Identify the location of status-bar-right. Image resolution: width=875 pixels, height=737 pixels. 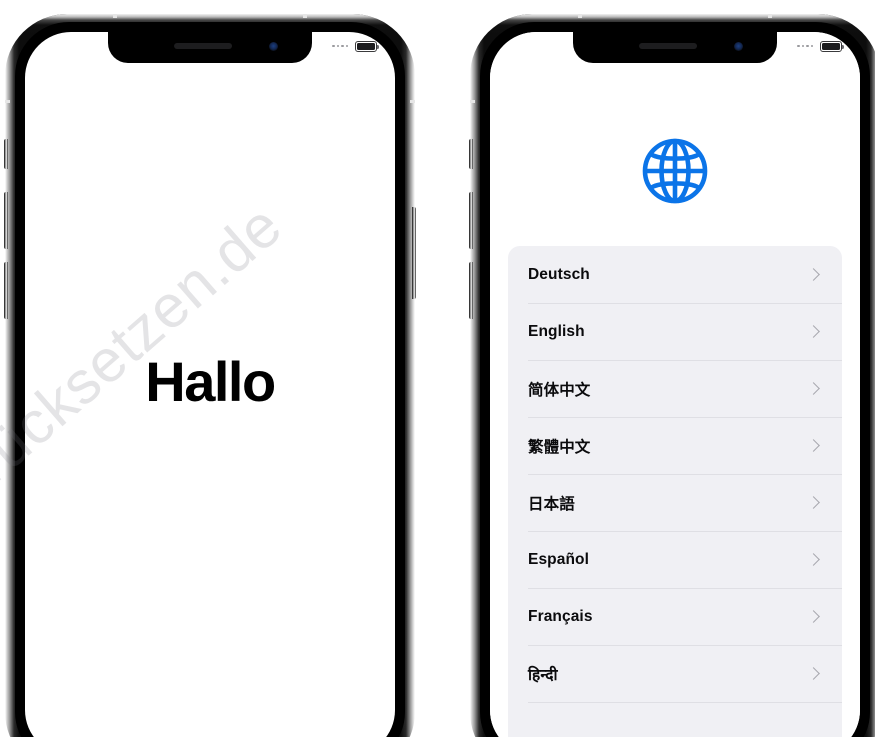
(821, 46).